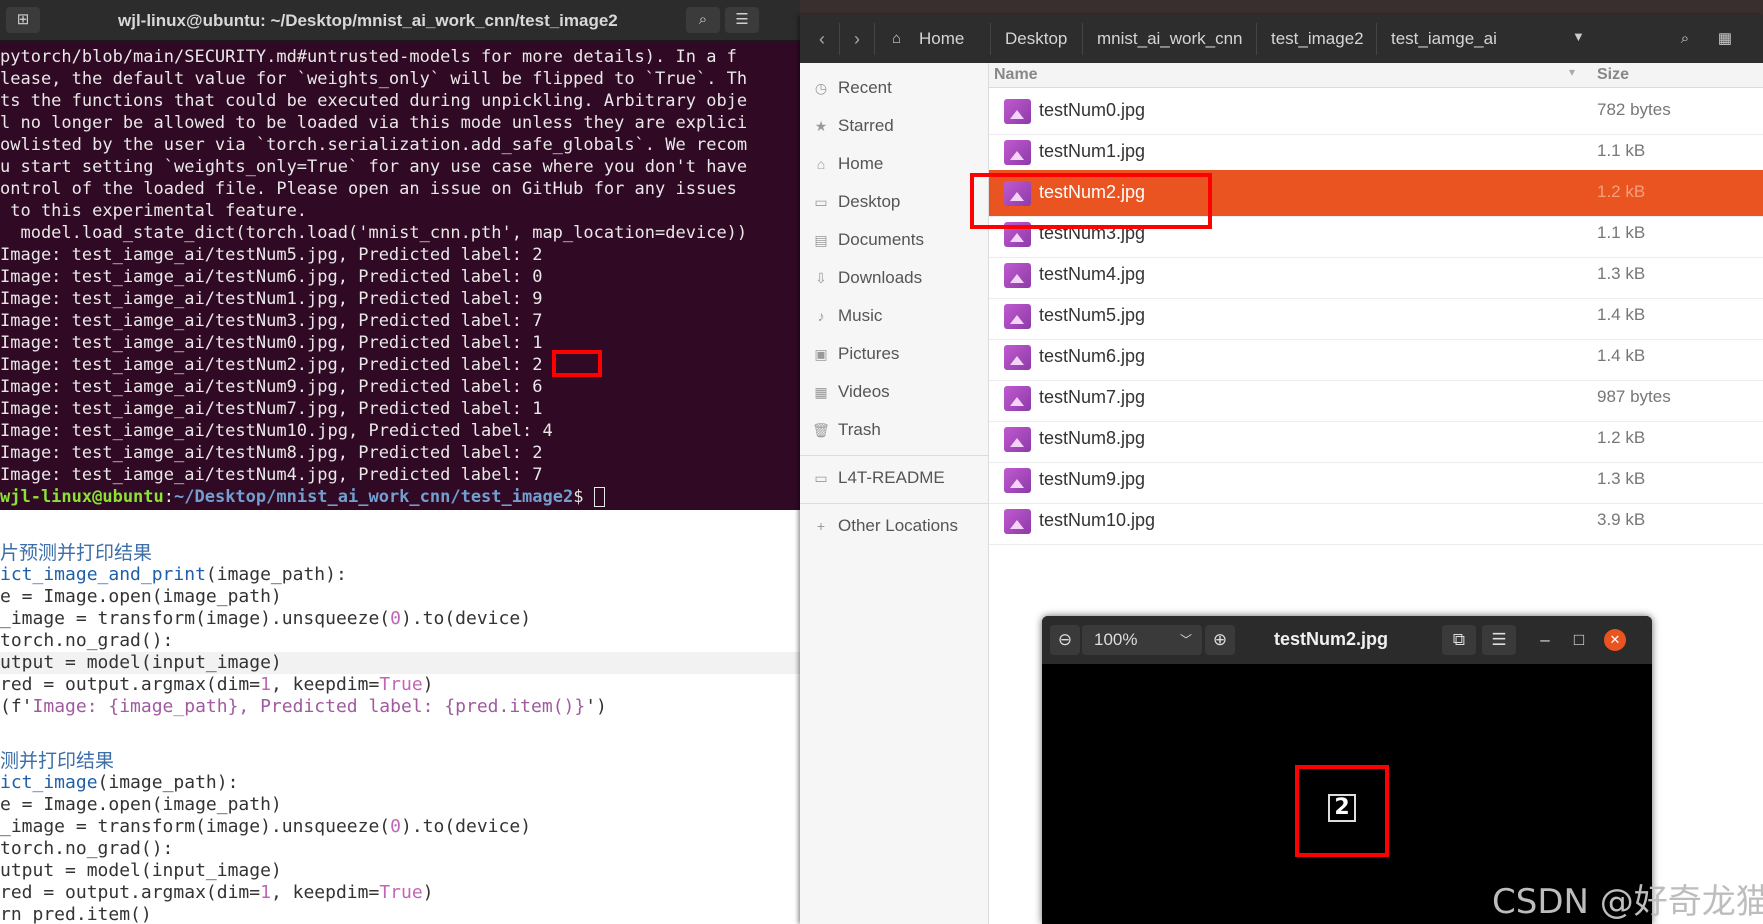  I want to click on code-line: utput = model(input_image), so click(141, 870).